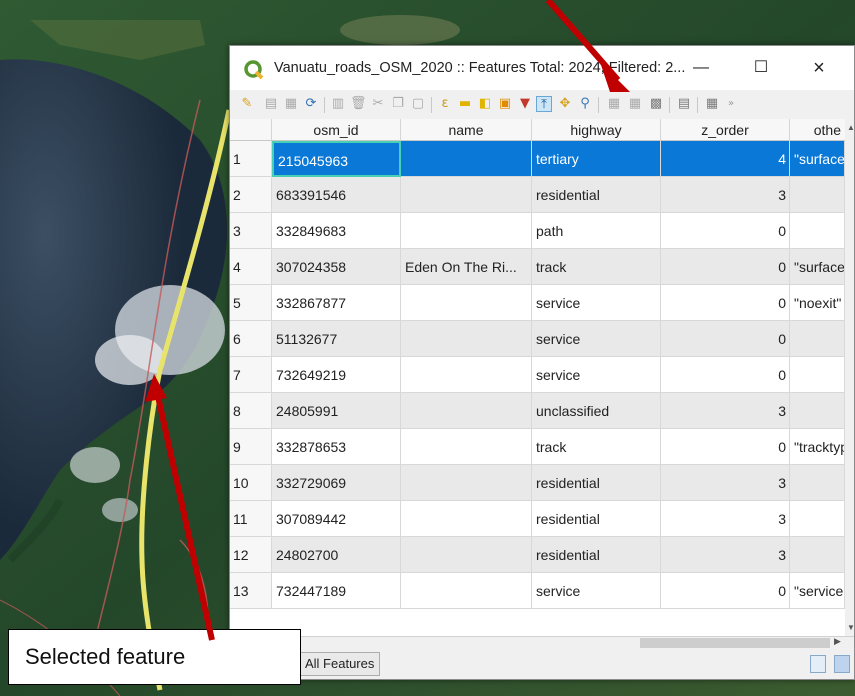 The width and height of the screenshot is (855, 696). What do you see at coordinates (542, 159) in the screenshot?
I see `table-row: 1 215045963 tertiary 4 "surface` at bounding box center [542, 159].